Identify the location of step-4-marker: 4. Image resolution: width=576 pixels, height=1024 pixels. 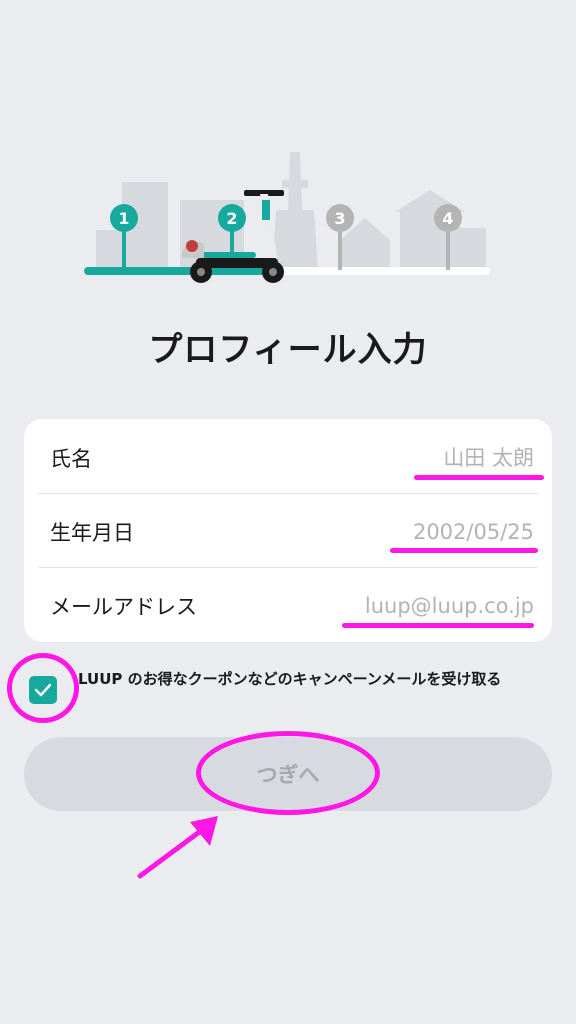
(448, 218).